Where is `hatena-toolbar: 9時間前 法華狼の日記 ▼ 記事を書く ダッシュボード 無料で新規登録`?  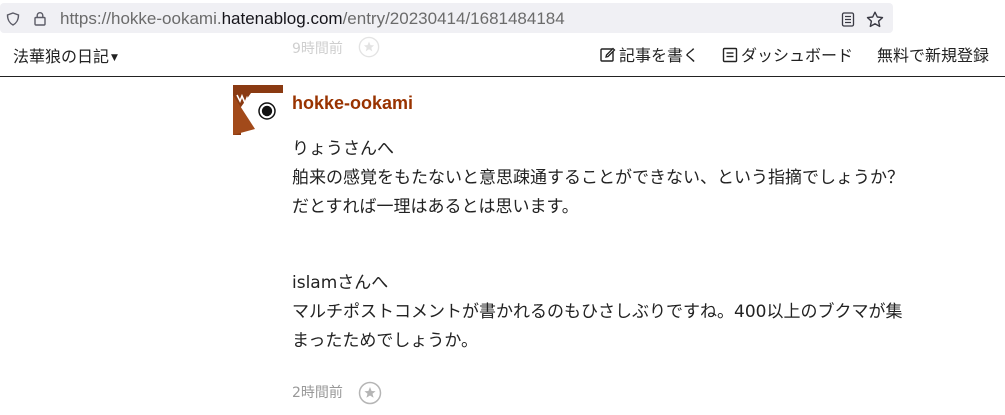
hatena-toolbar: 9時間前 法華狼の日記 ▼ 記事を書く ダッシュボード 無料で新規登録 is located at coordinates (502, 56).